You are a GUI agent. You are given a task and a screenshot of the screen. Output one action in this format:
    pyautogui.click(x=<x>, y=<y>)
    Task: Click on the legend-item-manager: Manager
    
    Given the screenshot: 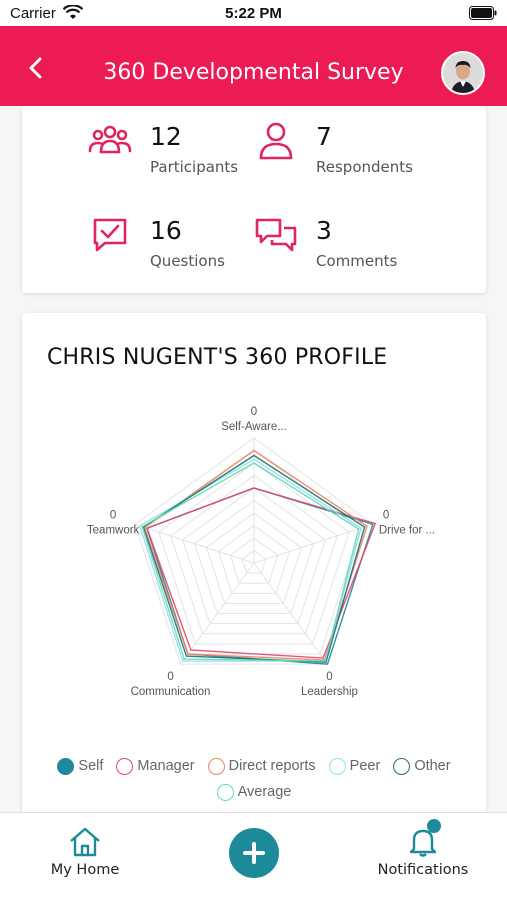 What is the action you would take?
    pyautogui.click(x=155, y=766)
    